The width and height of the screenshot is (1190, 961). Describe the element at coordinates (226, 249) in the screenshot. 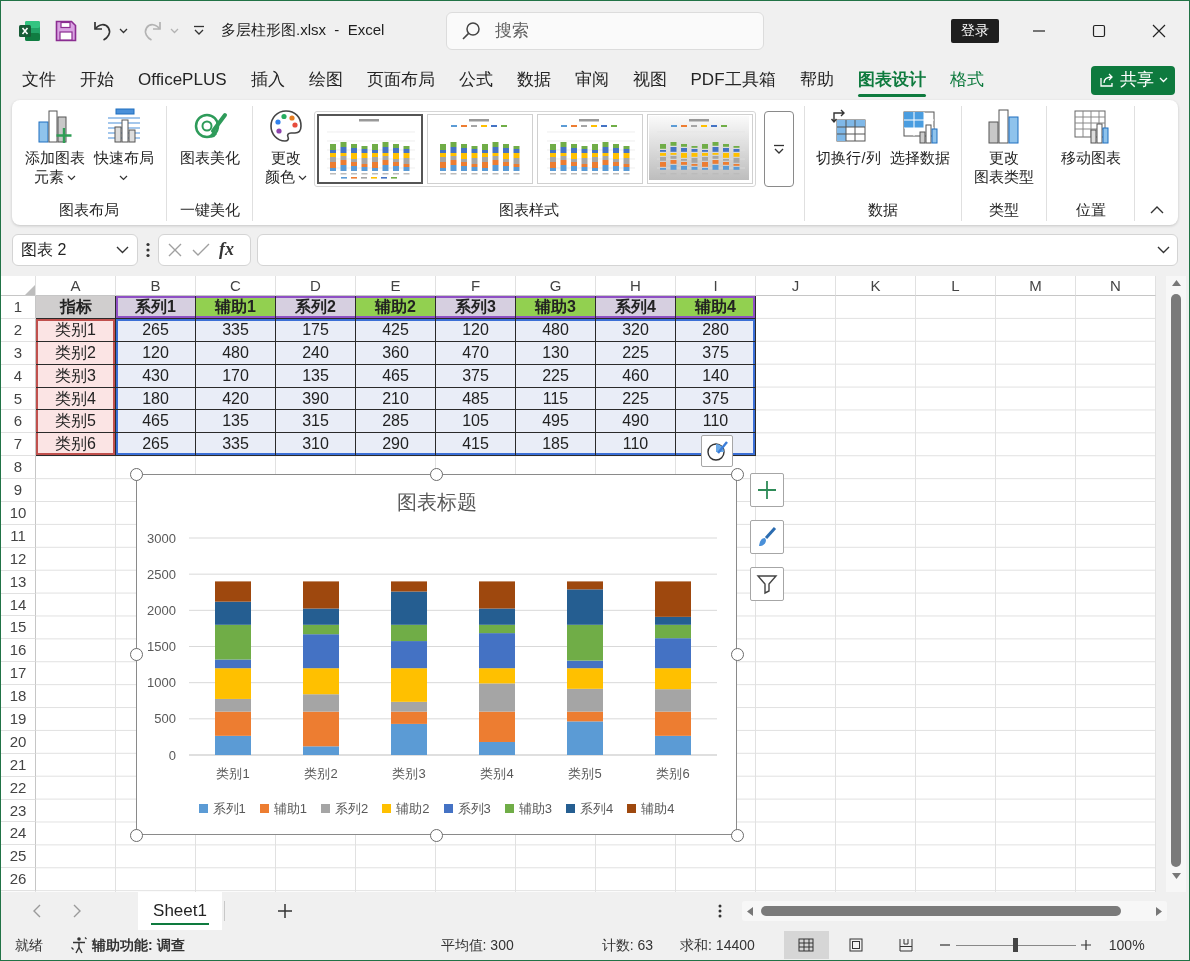

I see `insert-function-button: fx` at that location.